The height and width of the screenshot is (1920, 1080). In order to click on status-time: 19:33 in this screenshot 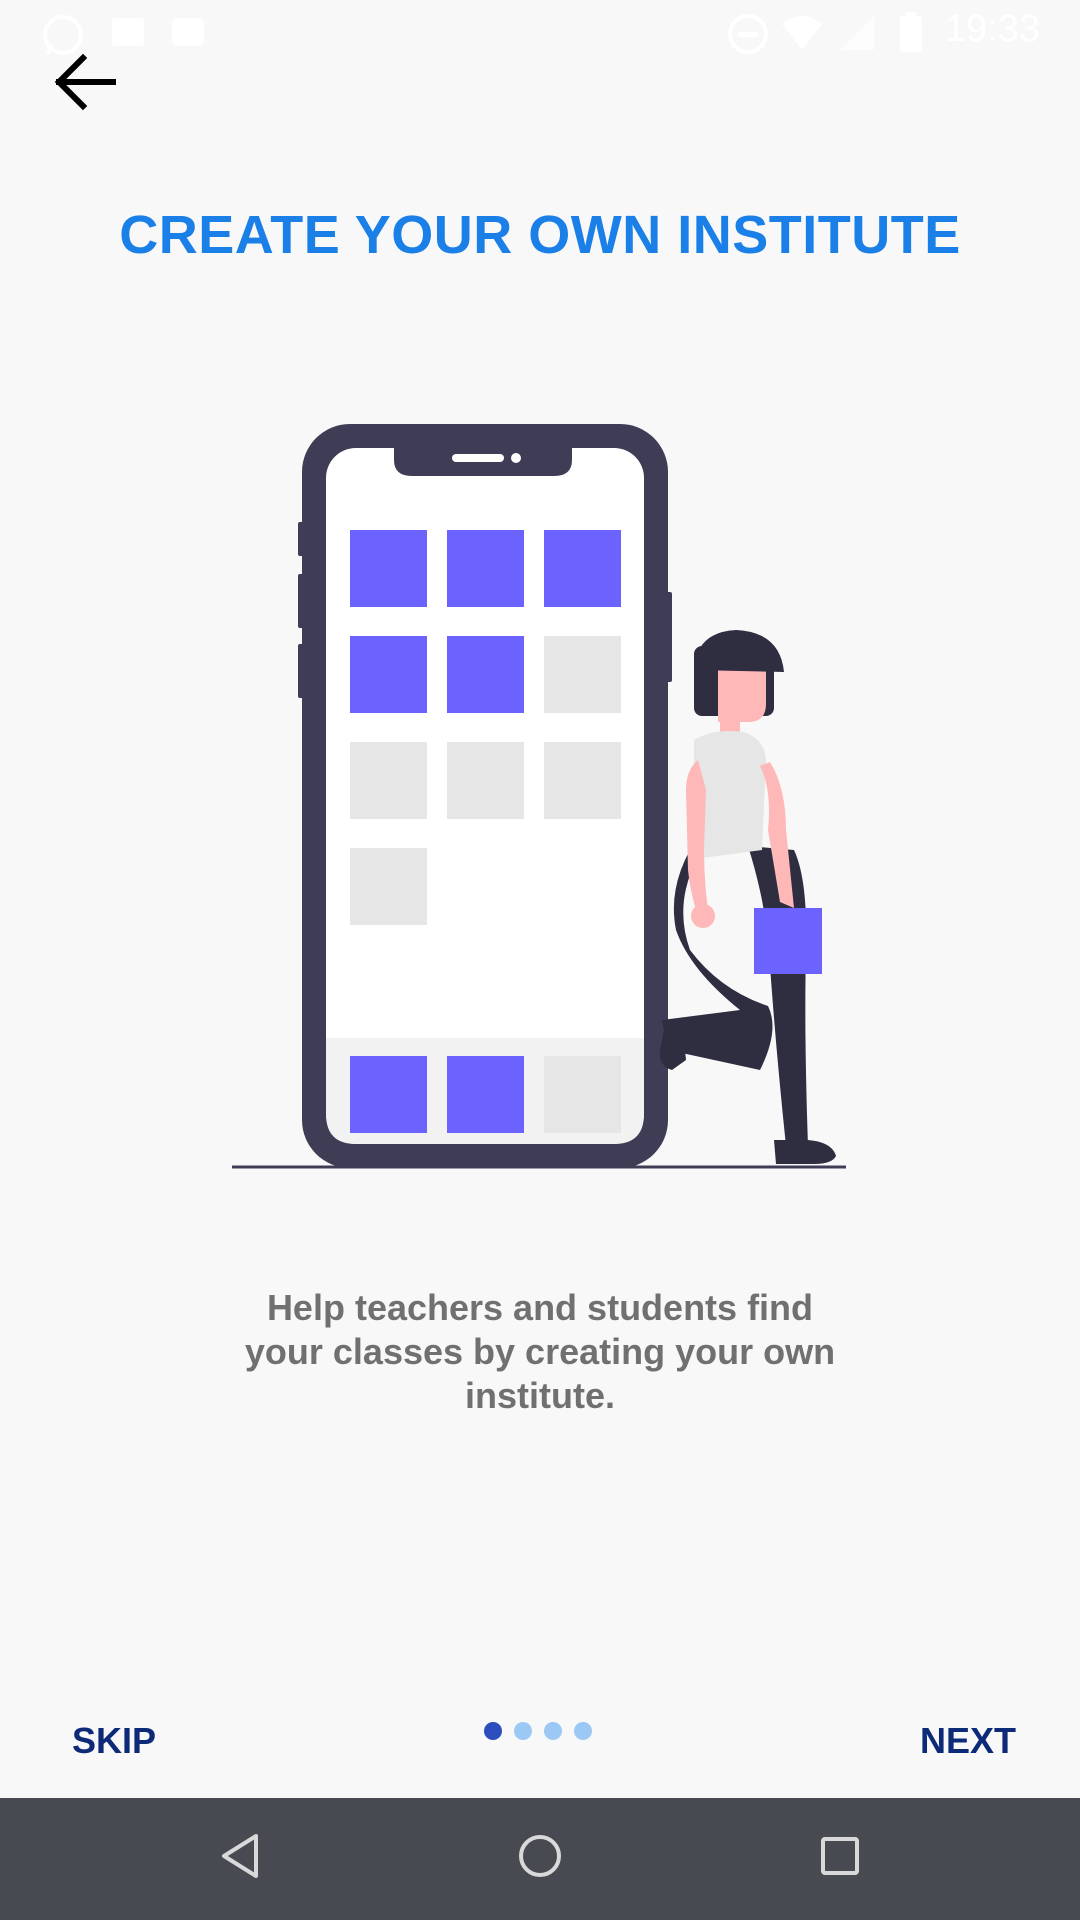, I will do `click(992, 29)`.